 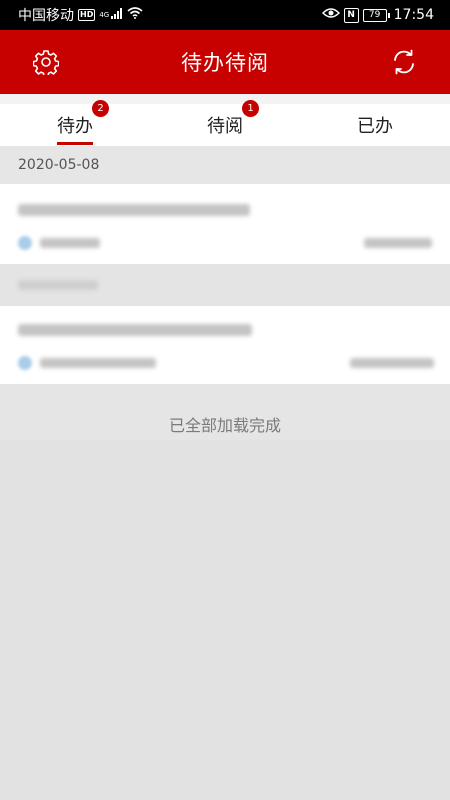 I want to click on page-title: 待办待阅, so click(x=225, y=63).